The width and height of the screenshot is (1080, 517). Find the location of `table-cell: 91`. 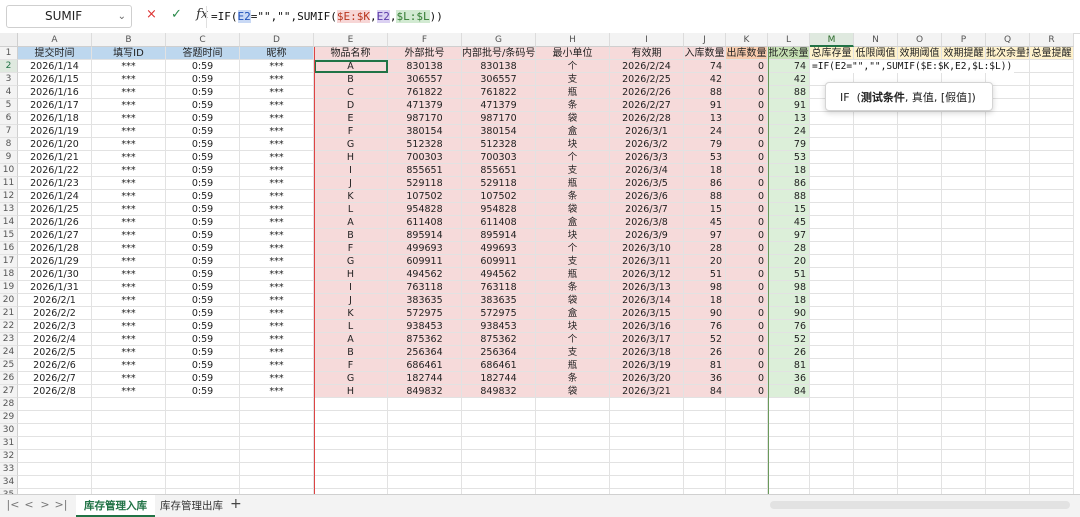

table-cell: 91 is located at coordinates (789, 105).